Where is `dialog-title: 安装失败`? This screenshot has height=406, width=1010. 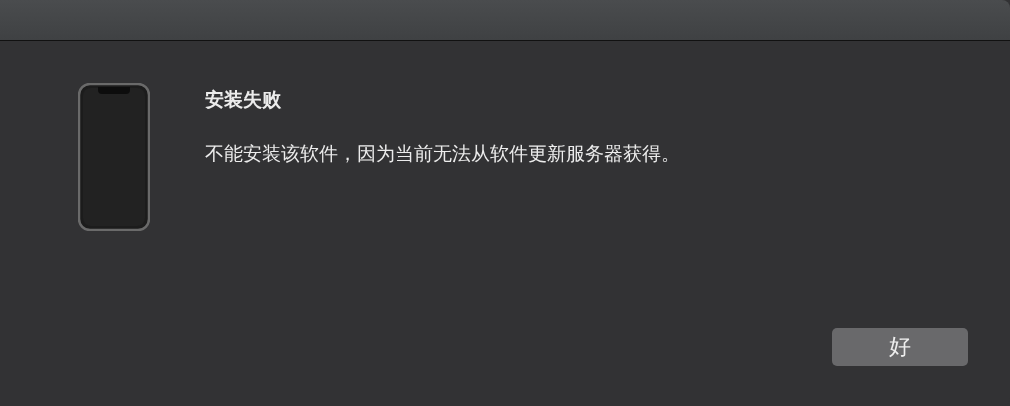 dialog-title: 安装失败 is located at coordinates (243, 99).